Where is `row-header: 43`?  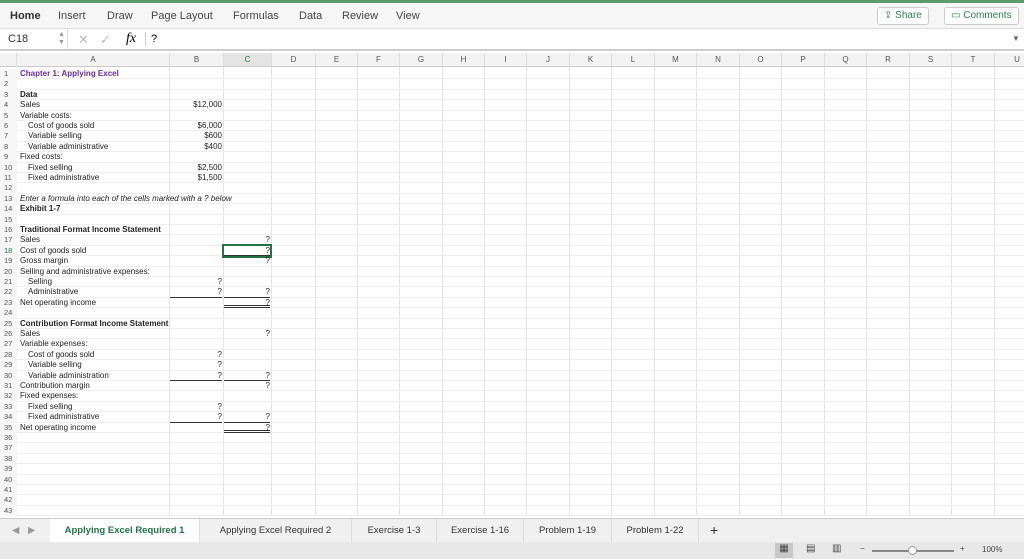
row-header: 43 is located at coordinates (8, 511).